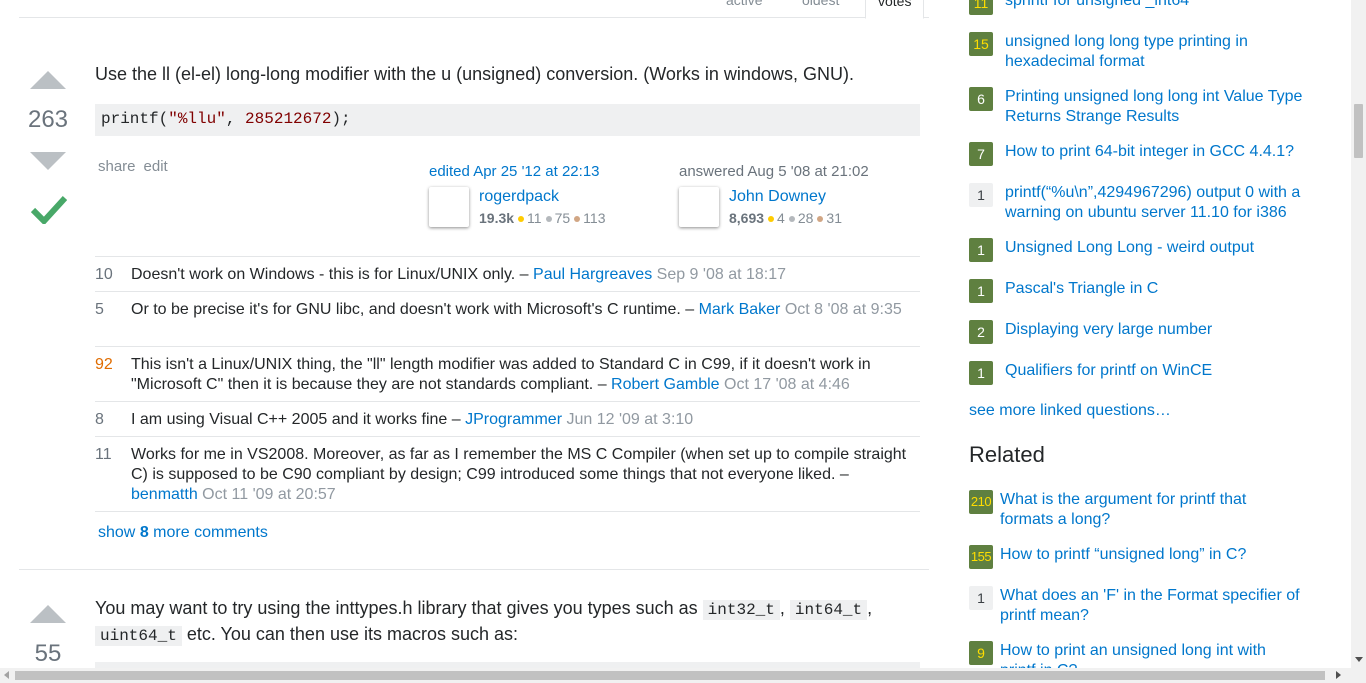  Describe the element at coordinates (519, 197) in the screenshot. I see `editor-name: rogerdpack` at that location.